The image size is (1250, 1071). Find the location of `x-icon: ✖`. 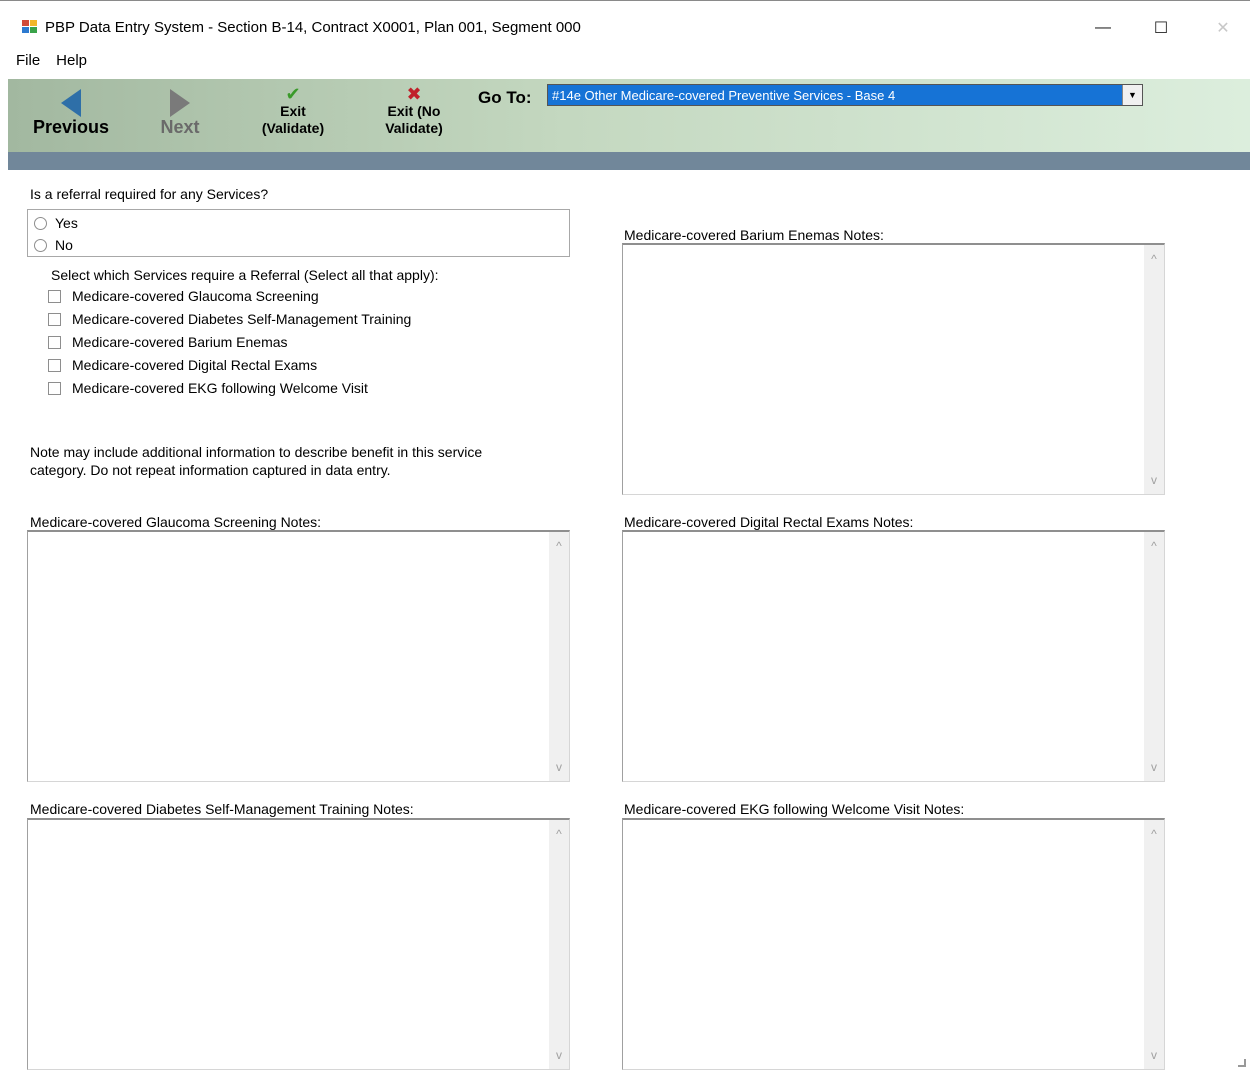

x-icon: ✖ is located at coordinates (414, 94).